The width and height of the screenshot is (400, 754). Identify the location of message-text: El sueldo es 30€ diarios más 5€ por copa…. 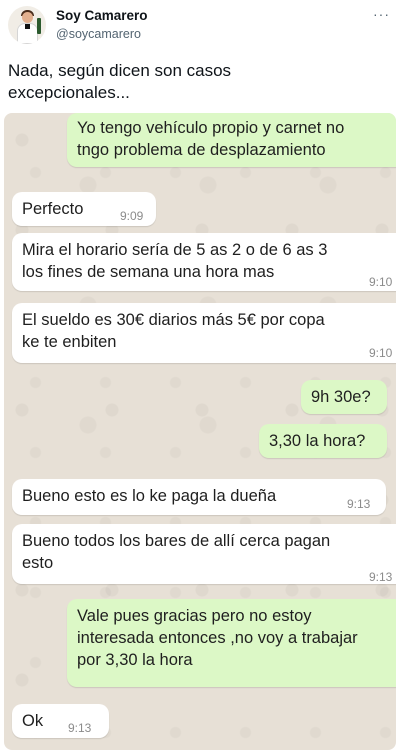
(173, 331).